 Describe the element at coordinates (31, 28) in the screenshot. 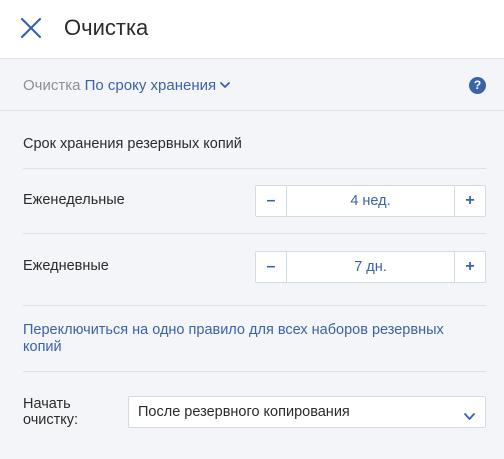

I see `close-icon` at that location.